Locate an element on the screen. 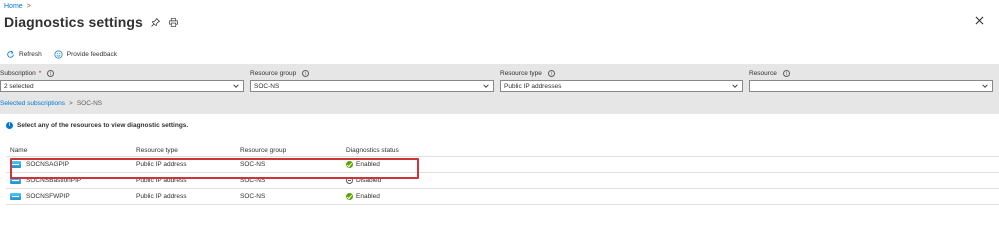  subscription-filter: Subscription * i 2 selected is located at coordinates (122, 81).